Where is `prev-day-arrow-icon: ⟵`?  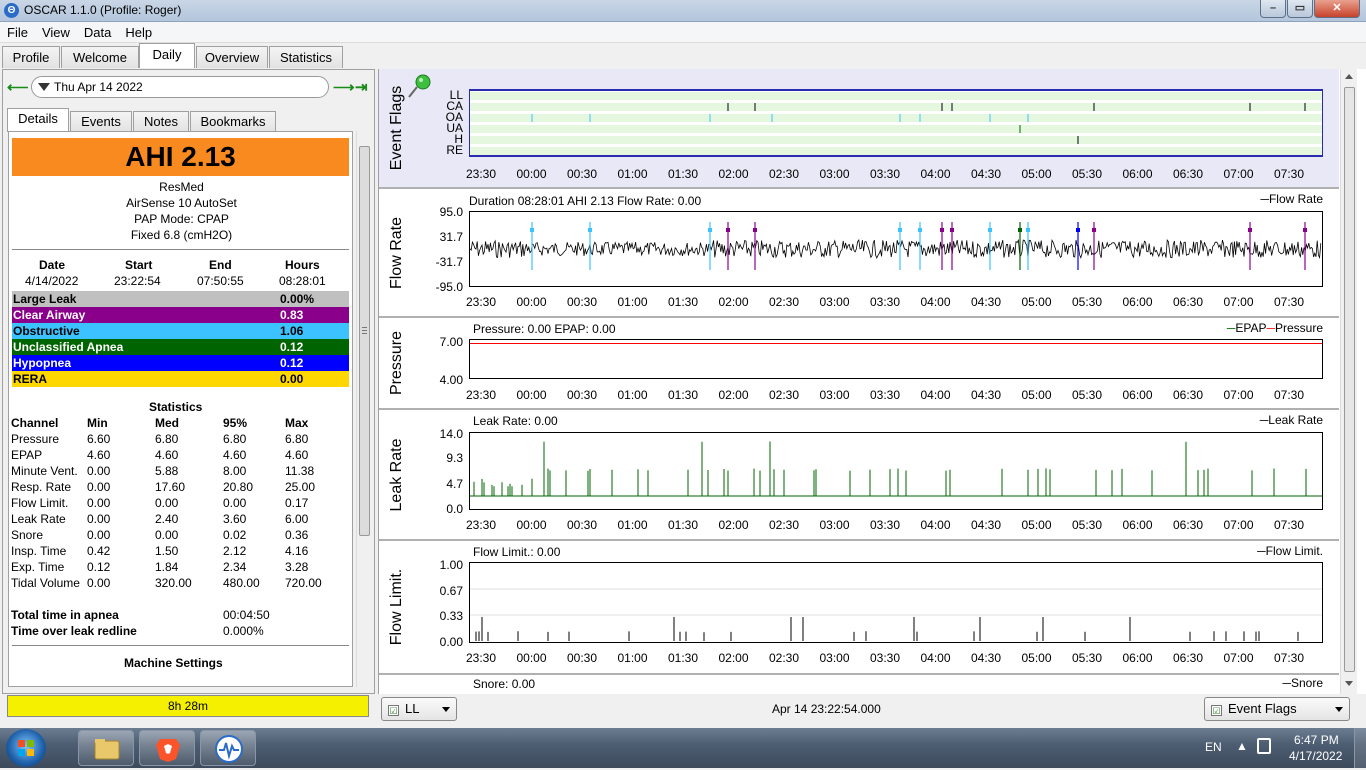 prev-day-arrow-icon: ⟵ is located at coordinates (18, 87).